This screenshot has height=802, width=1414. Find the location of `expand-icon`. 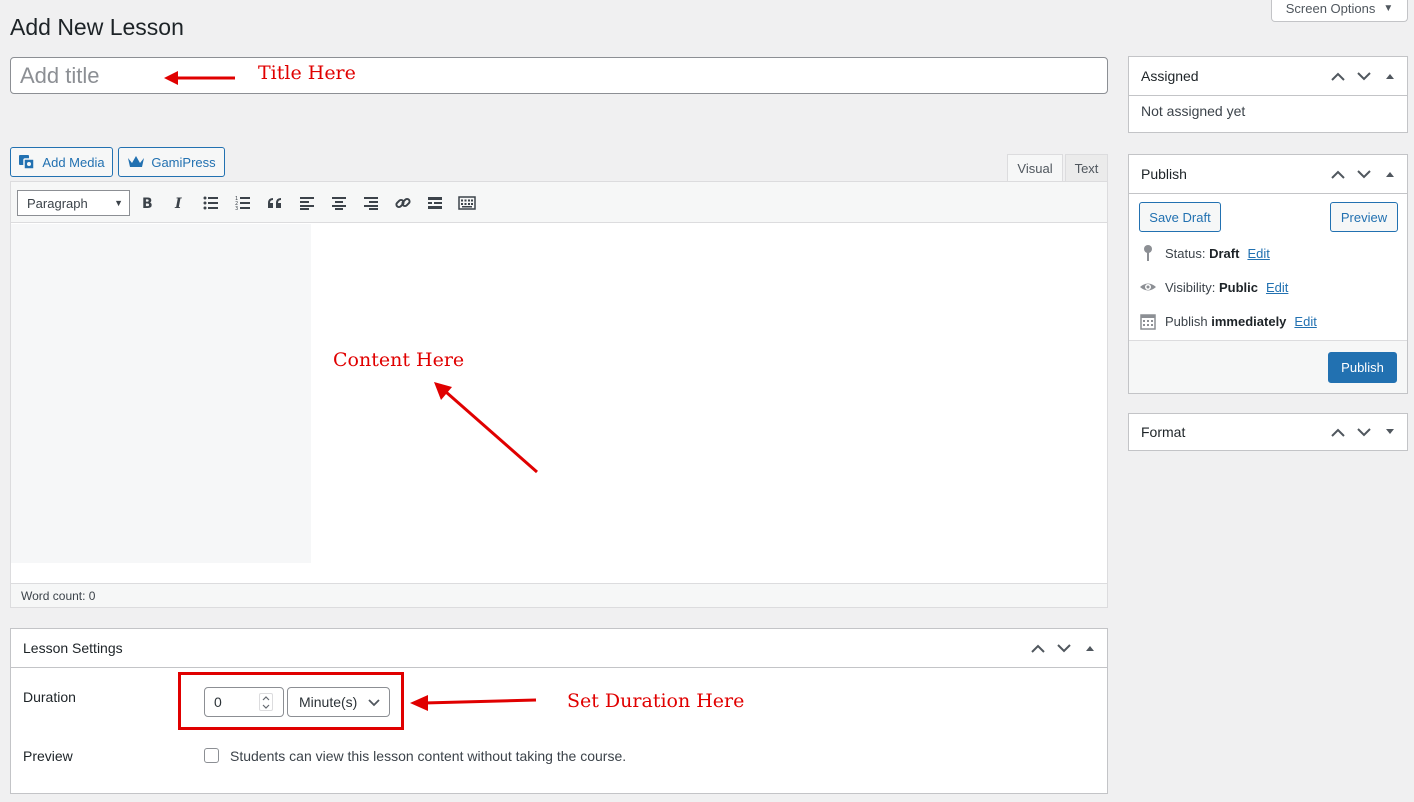

expand-icon is located at coordinates (1390, 432).